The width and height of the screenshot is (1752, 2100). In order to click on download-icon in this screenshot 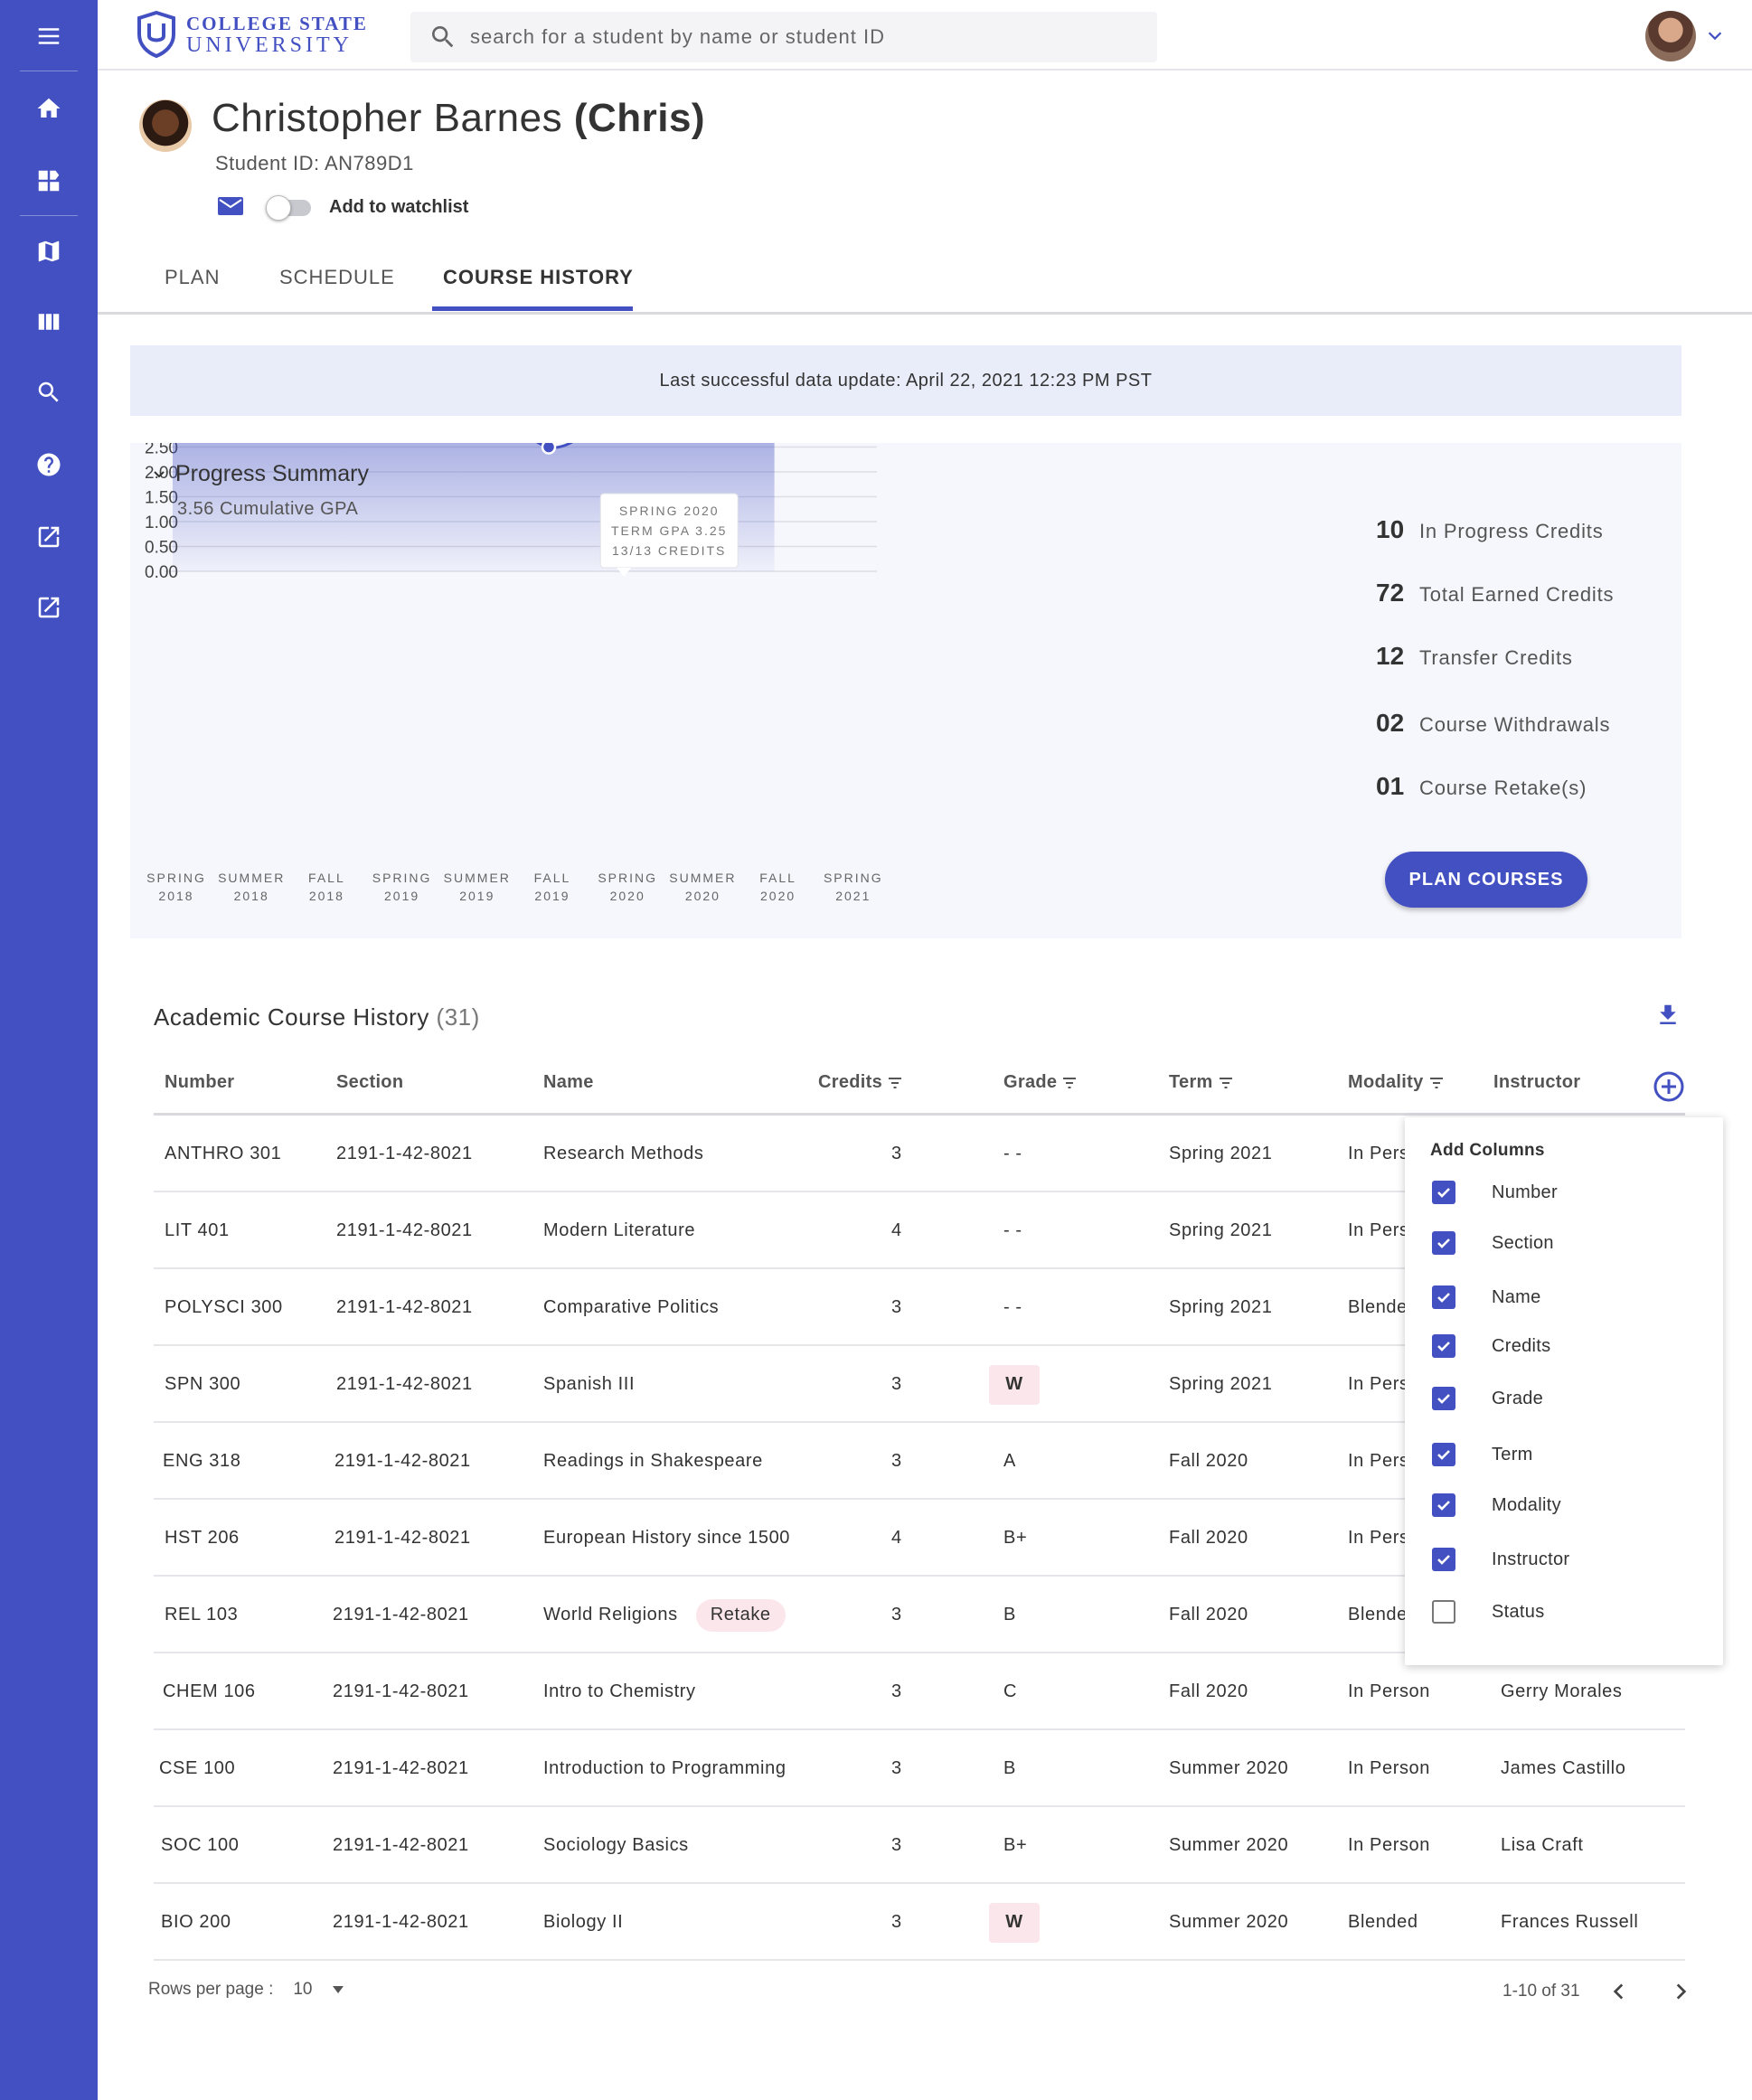, I will do `click(1668, 1015)`.